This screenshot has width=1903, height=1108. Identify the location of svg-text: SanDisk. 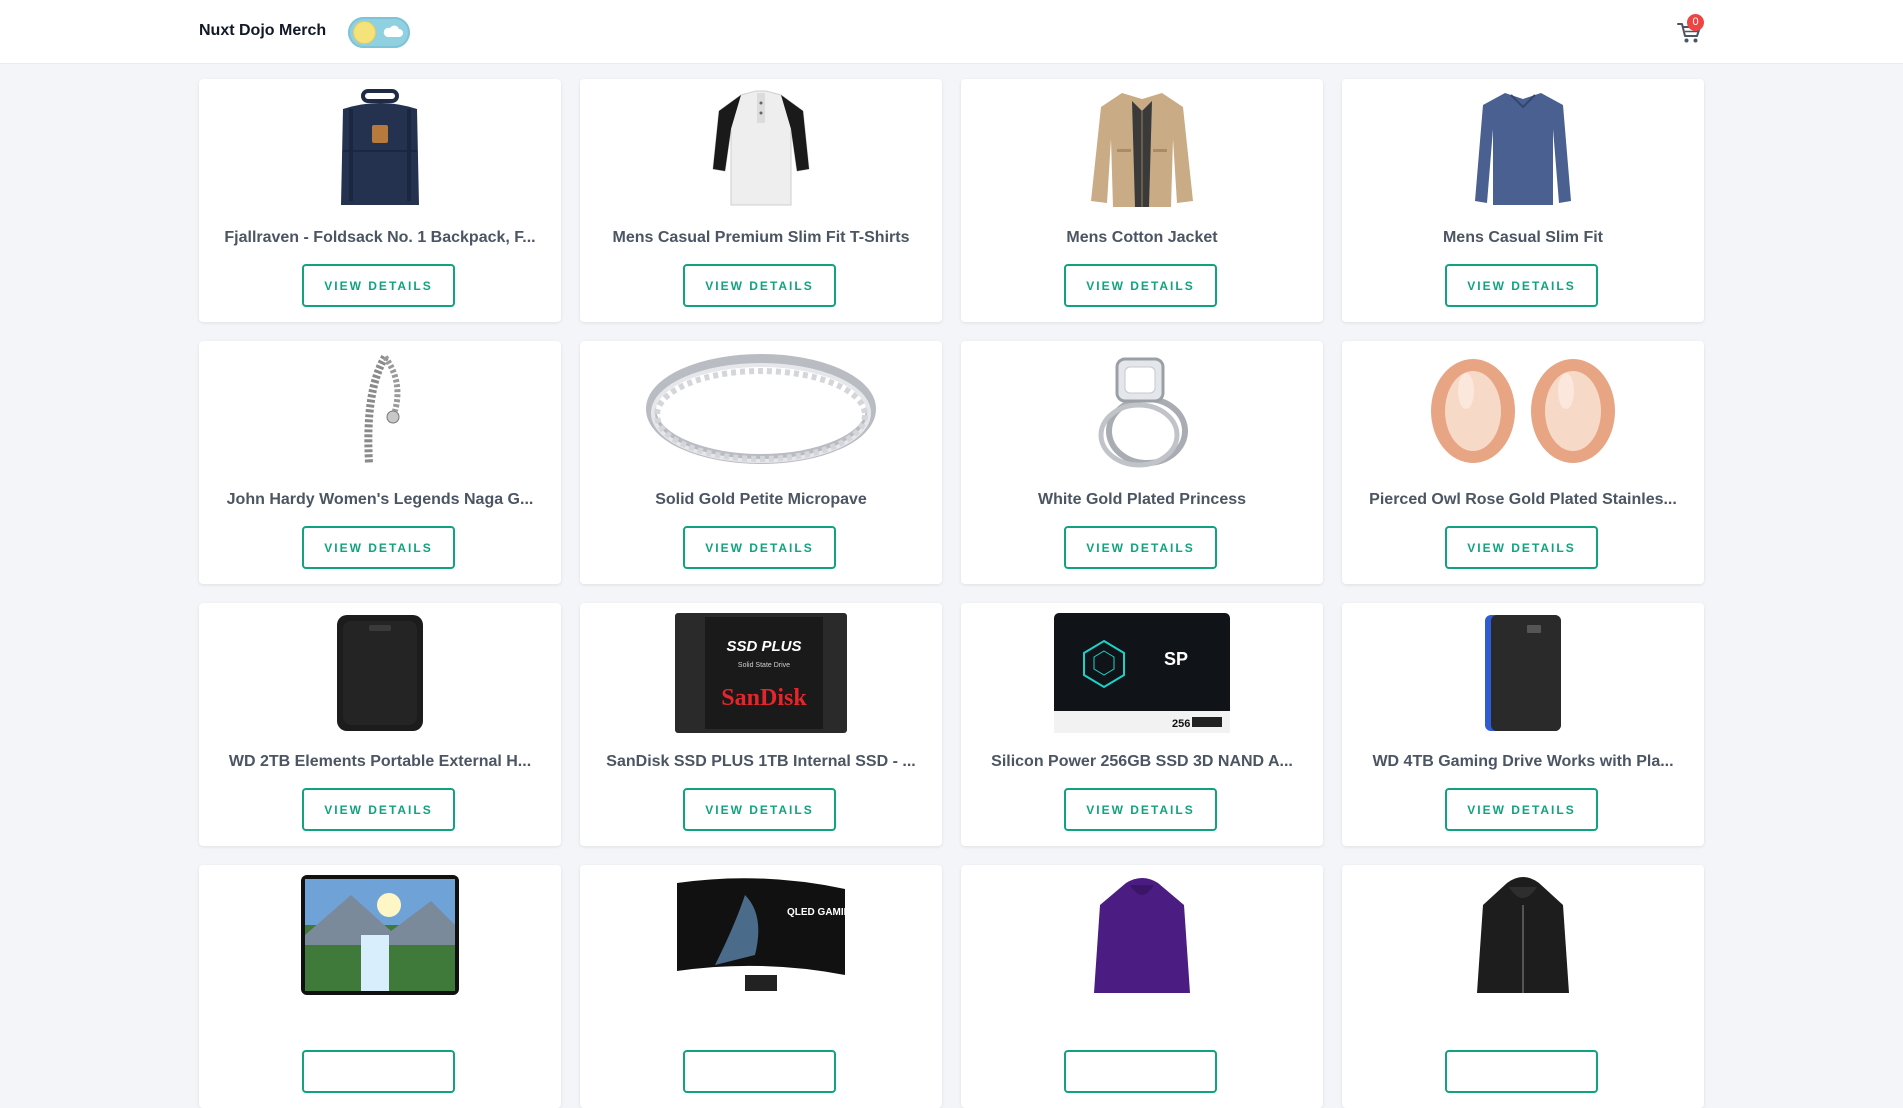
(764, 698).